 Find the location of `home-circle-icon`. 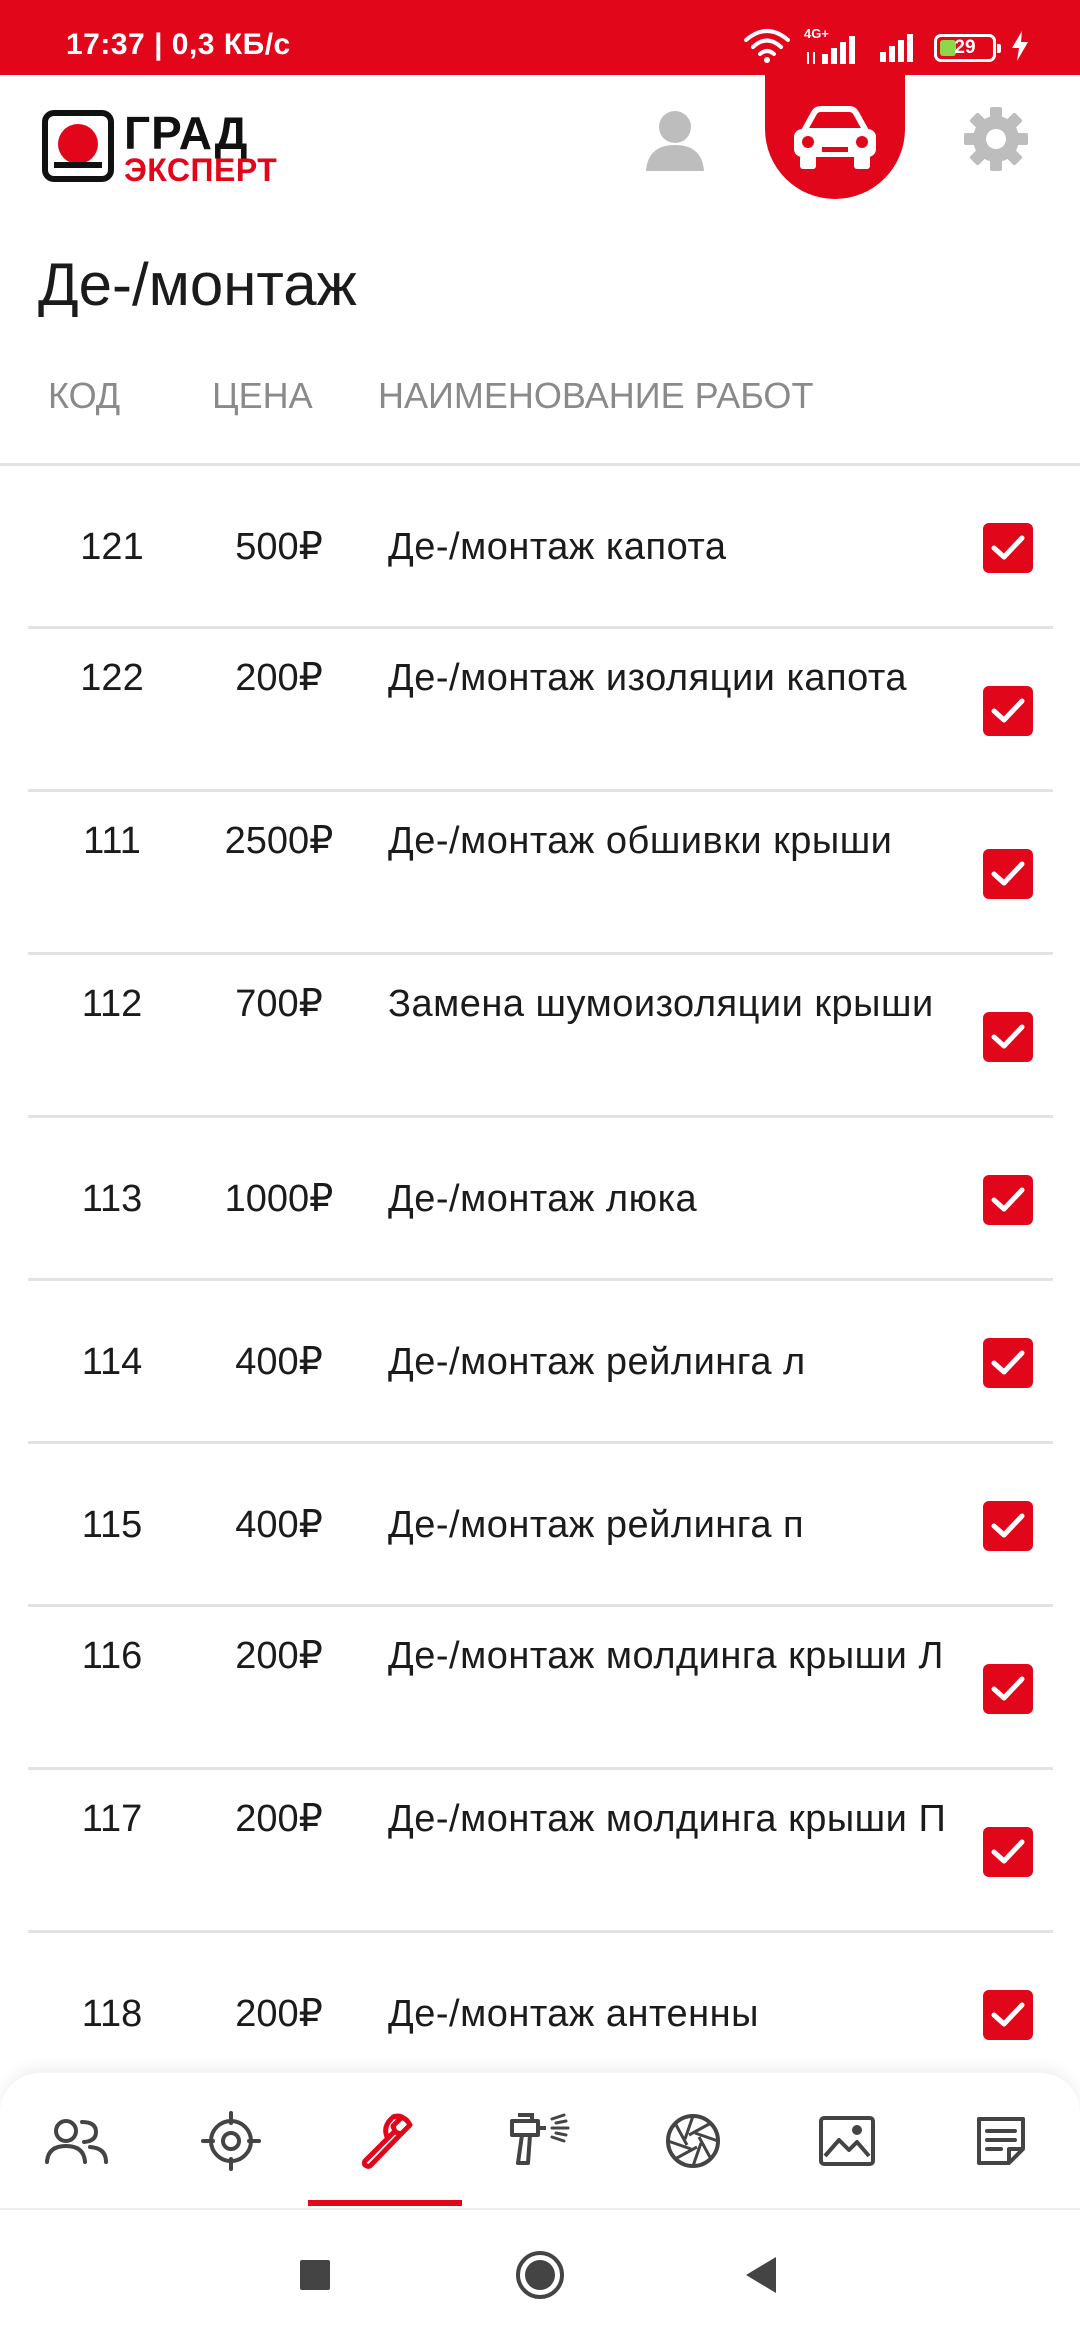

home-circle-icon is located at coordinates (540, 2275).